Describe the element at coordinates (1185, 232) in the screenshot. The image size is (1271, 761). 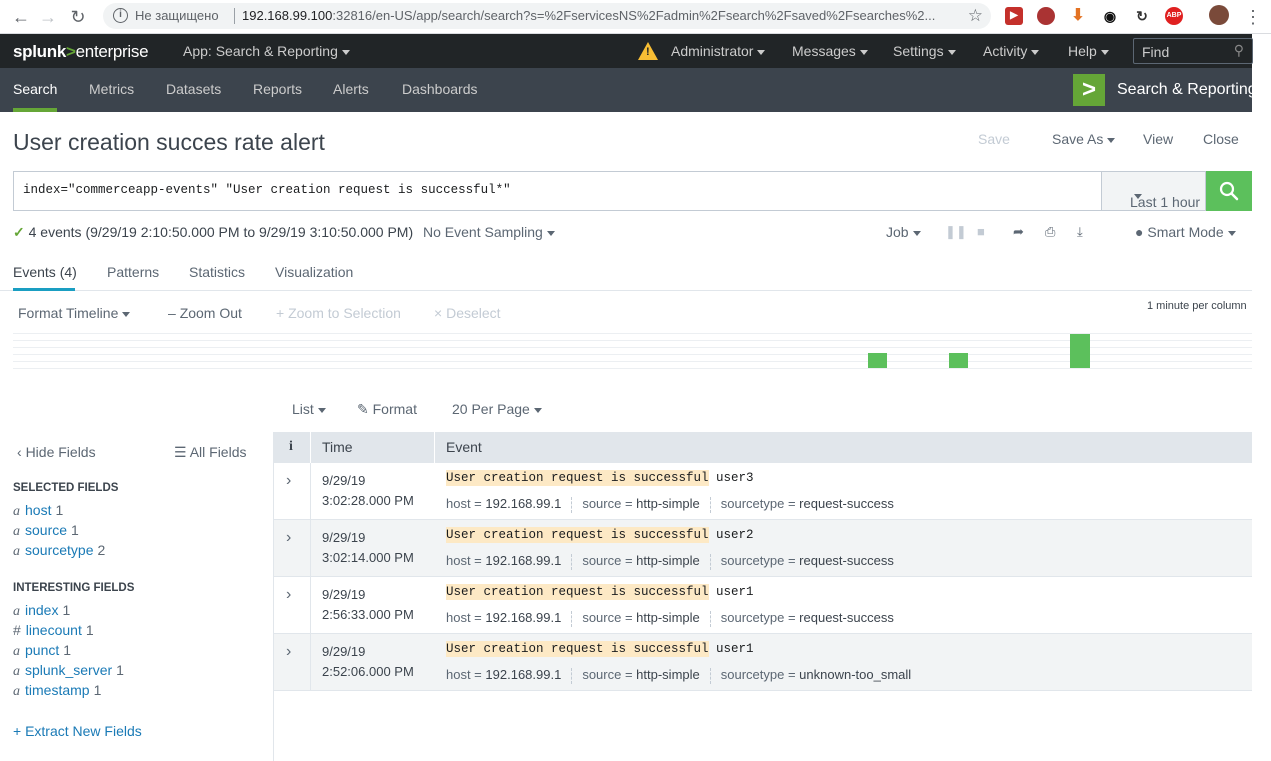
I see `search-mode-dropdown: ● Smart Mode` at that location.